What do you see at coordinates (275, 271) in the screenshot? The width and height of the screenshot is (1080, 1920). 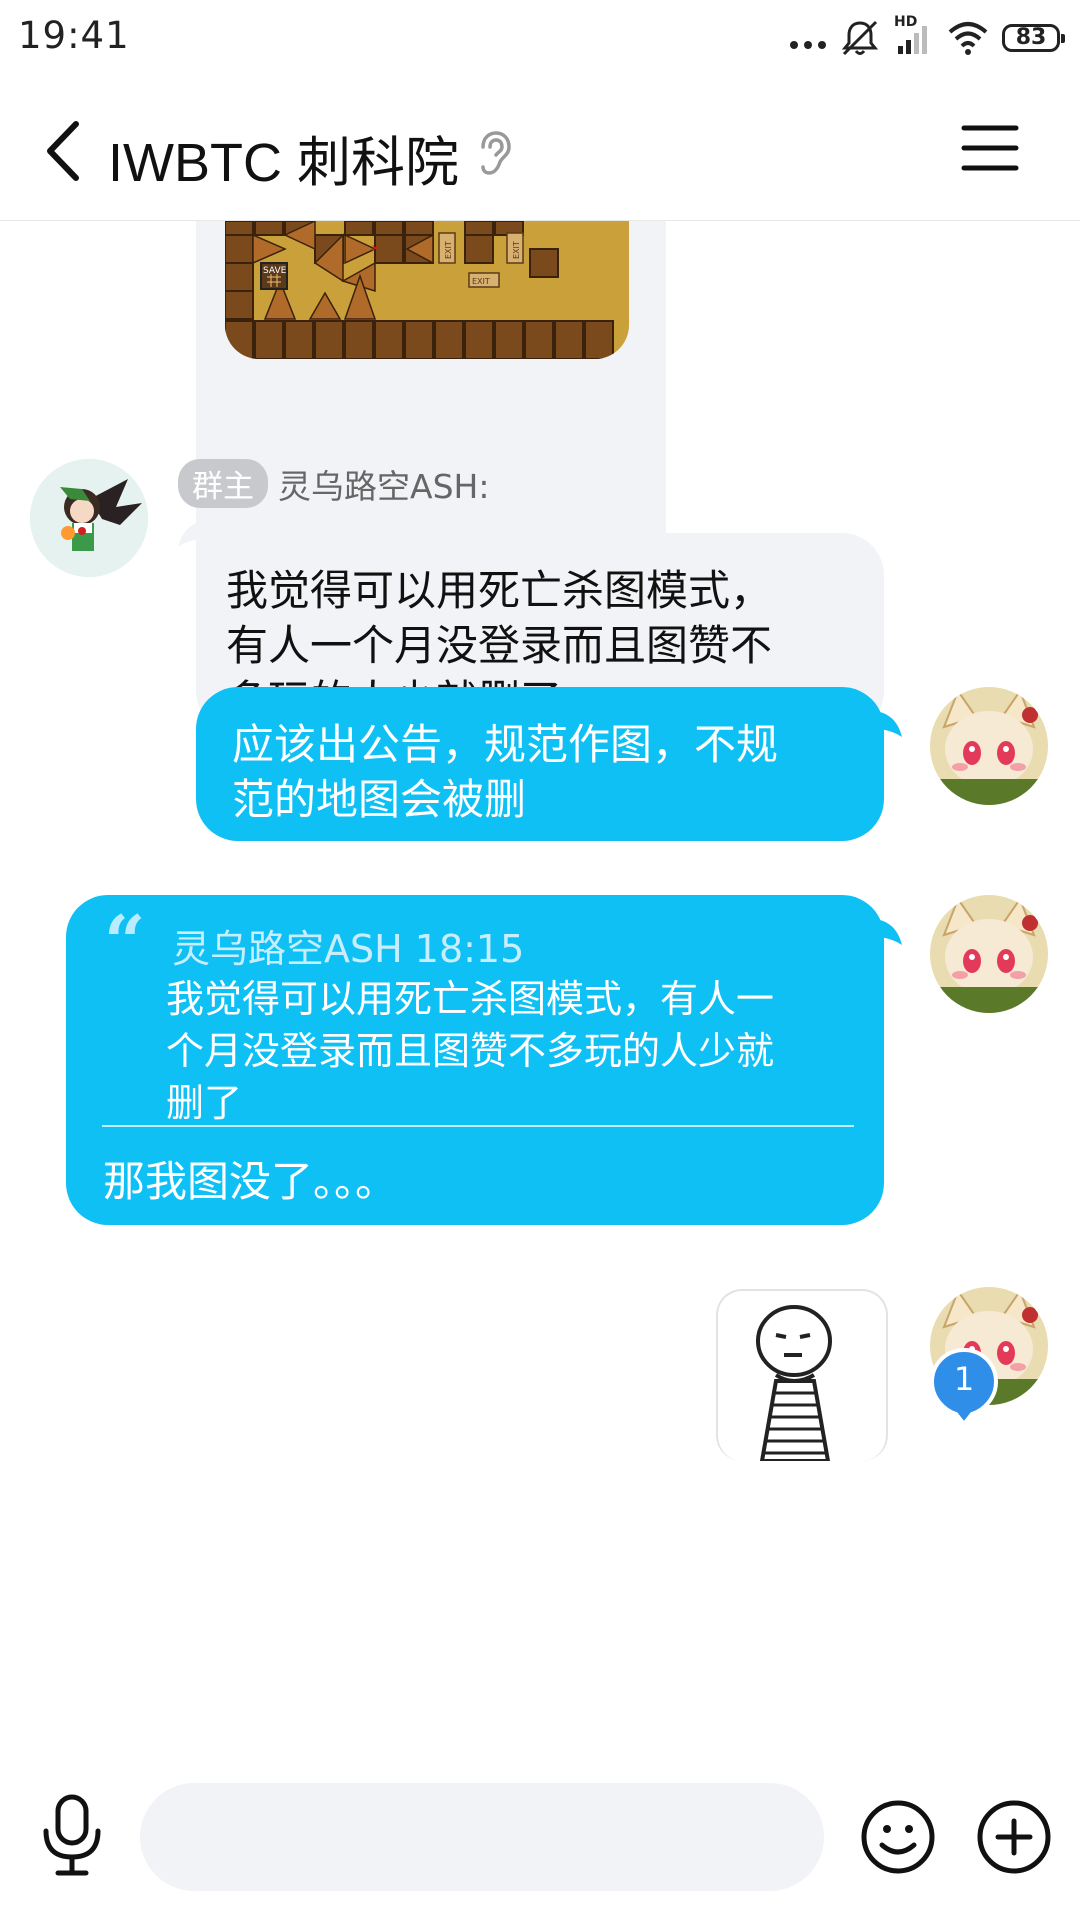 I see `save-label: SAVE` at bounding box center [275, 271].